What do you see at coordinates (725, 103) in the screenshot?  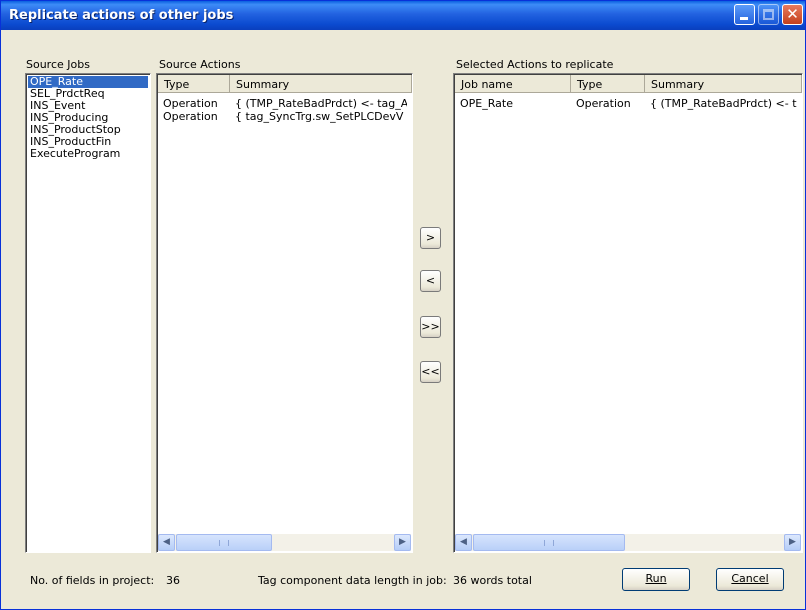 I see `table-cell: { (TMP_RateBadPrdct) <- t` at bounding box center [725, 103].